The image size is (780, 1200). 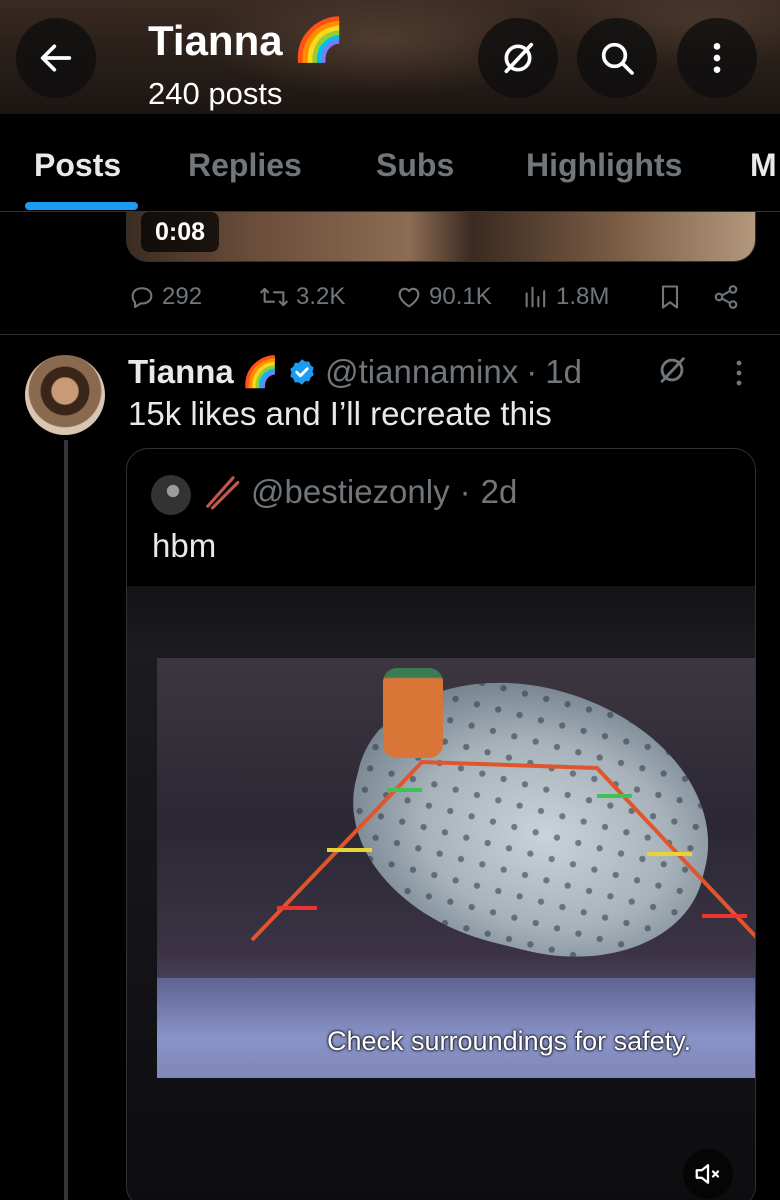 I want to click on profile-tabs: Posts Replies Subs Highlights M, so click(x=390, y=163).